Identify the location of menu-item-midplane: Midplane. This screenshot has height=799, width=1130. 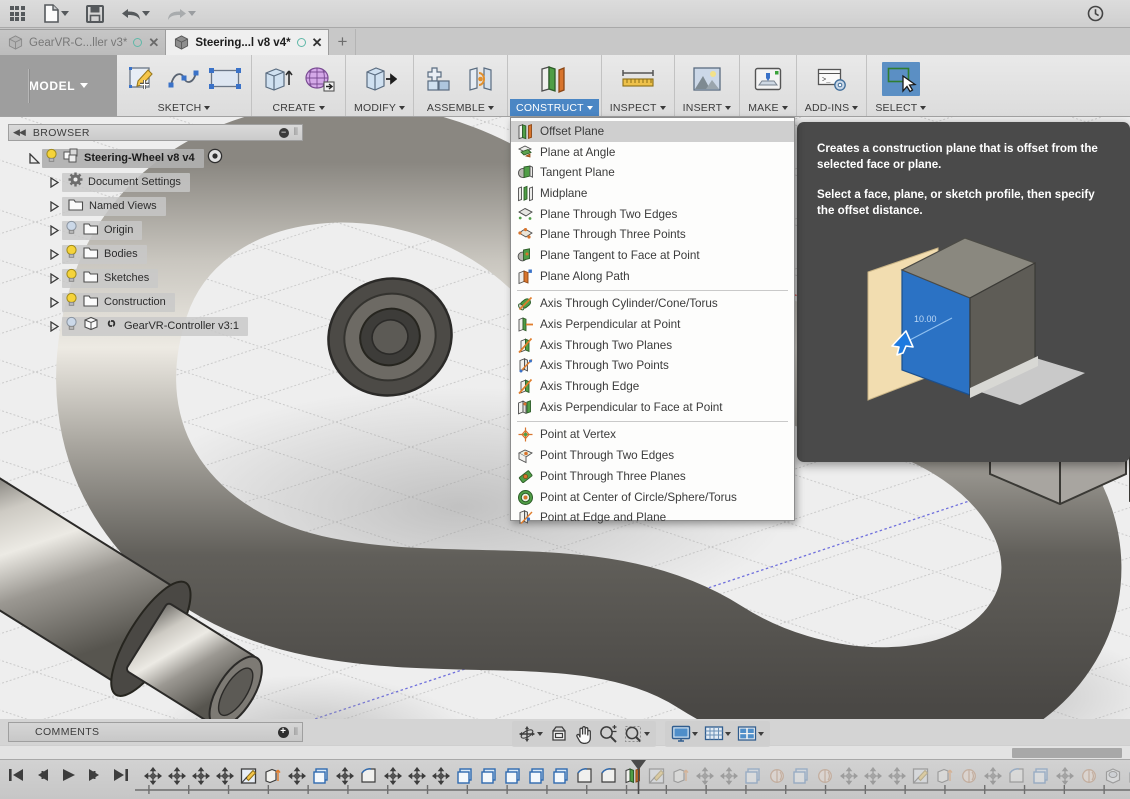
(652, 193).